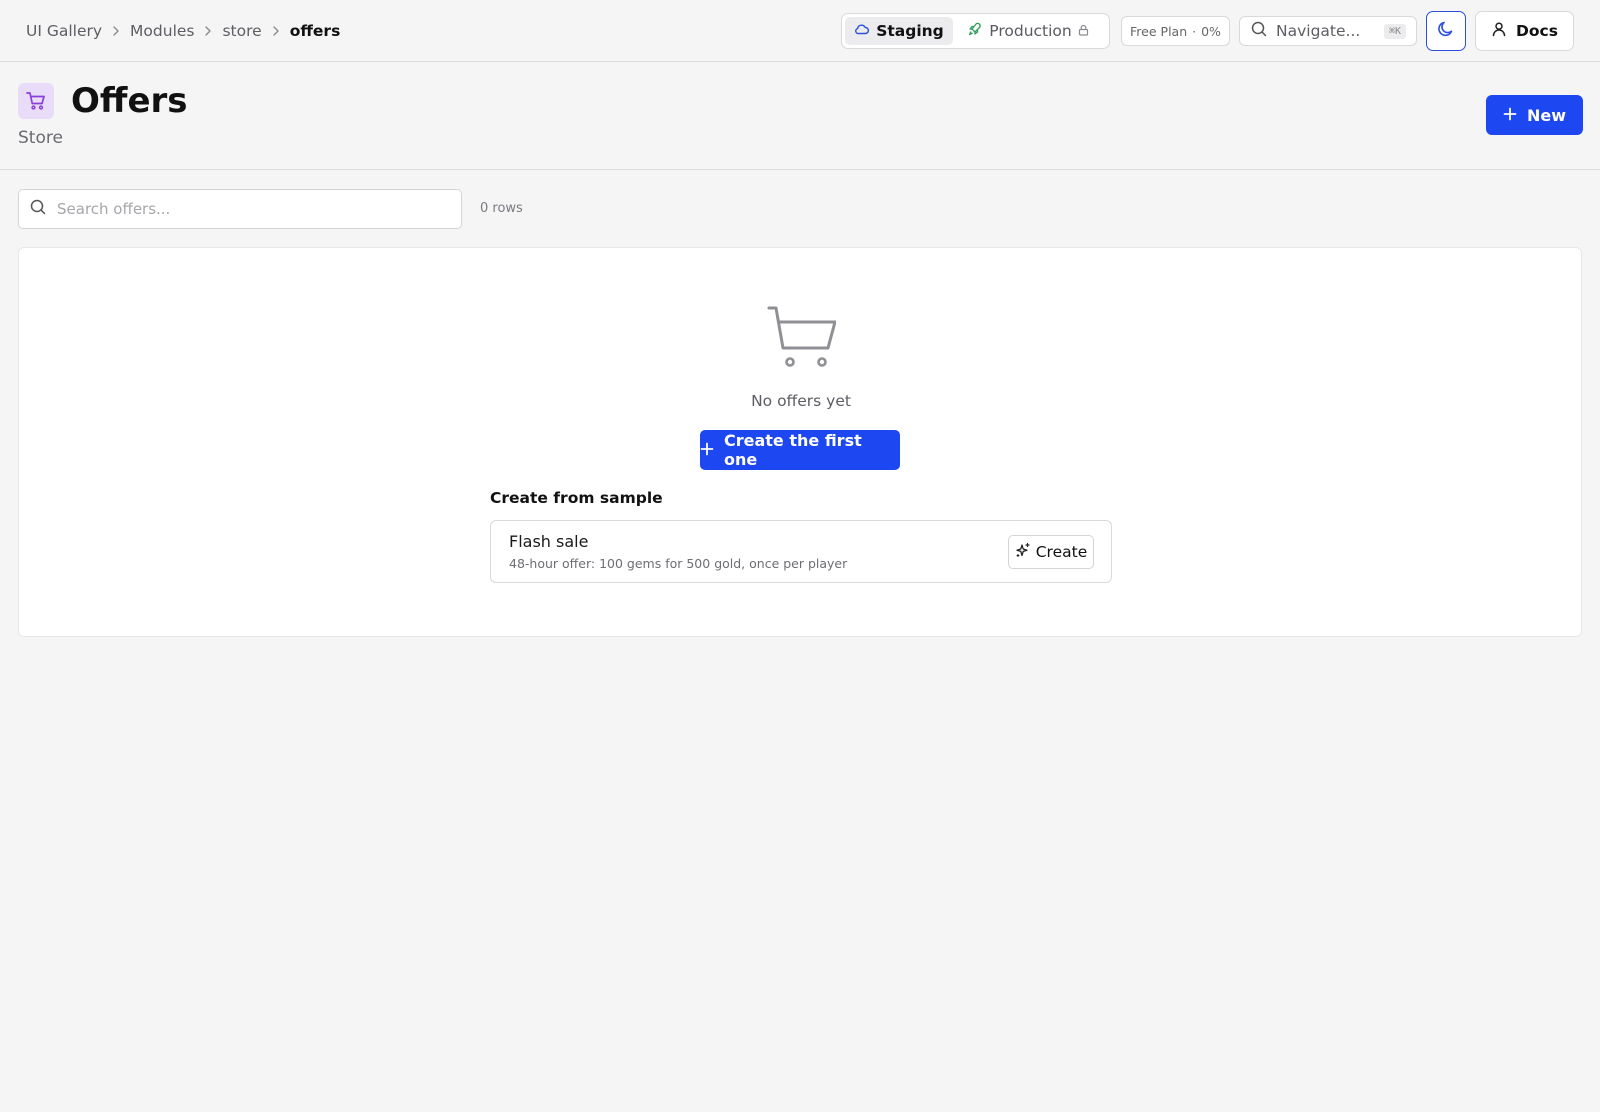  I want to click on user-icon, so click(1499, 31).